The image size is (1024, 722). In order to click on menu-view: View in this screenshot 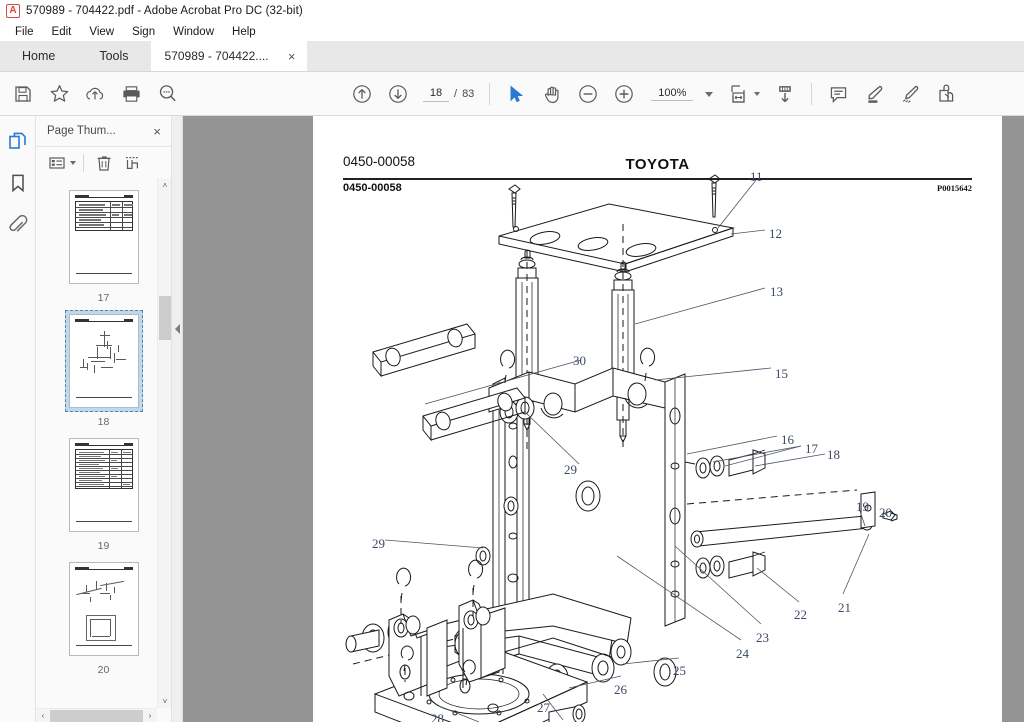, I will do `click(101, 32)`.